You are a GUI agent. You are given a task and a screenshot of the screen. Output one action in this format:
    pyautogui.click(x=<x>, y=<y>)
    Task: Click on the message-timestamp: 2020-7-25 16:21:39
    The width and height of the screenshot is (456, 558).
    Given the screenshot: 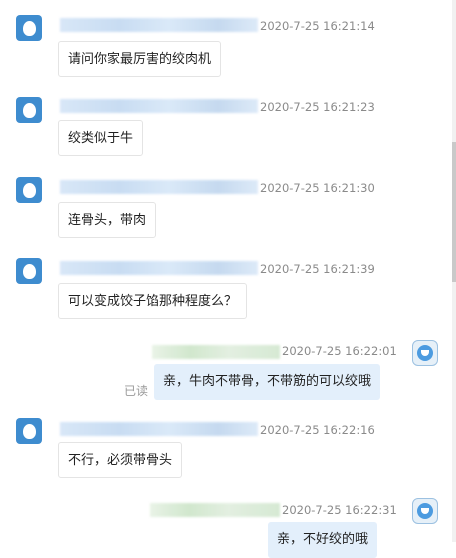 What is the action you would take?
    pyautogui.click(x=317, y=269)
    